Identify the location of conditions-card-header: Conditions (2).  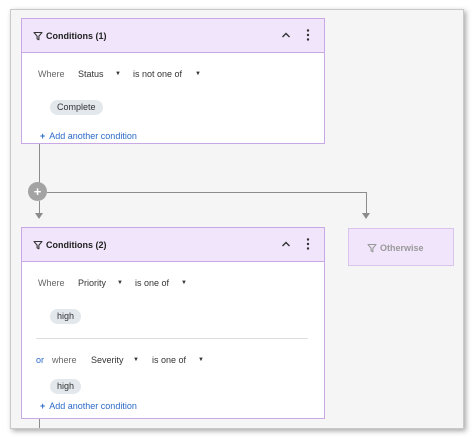
(173, 245).